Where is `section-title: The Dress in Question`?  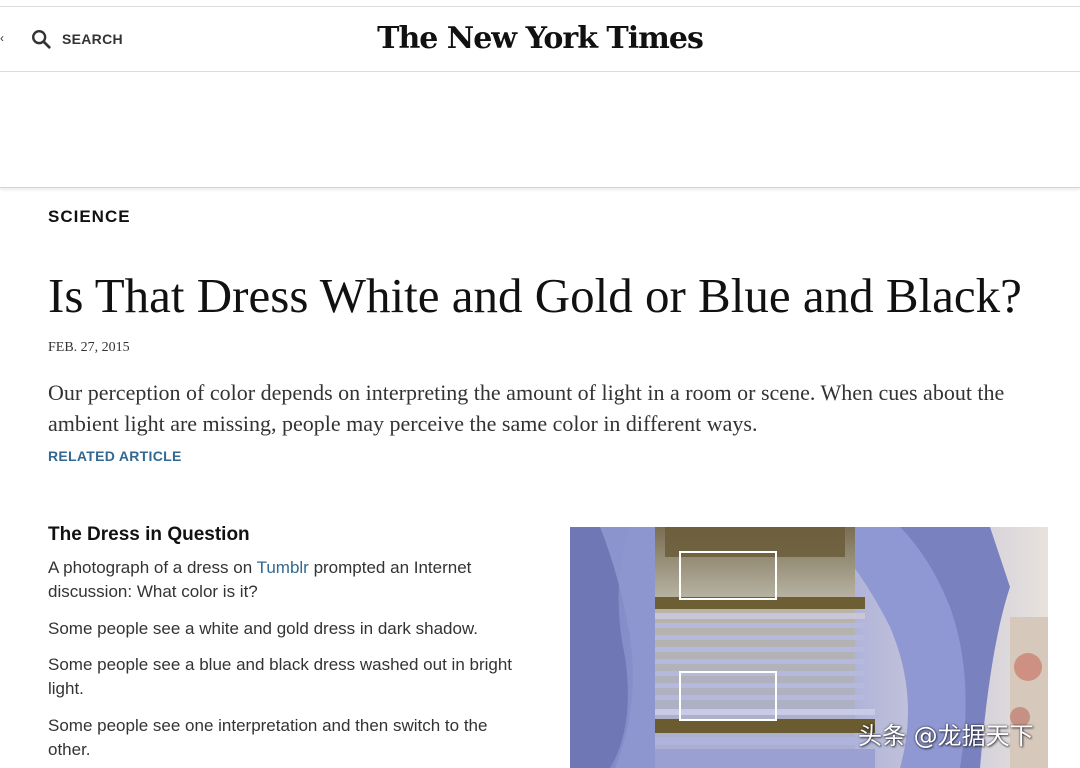 section-title: The Dress in Question is located at coordinates (149, 534).